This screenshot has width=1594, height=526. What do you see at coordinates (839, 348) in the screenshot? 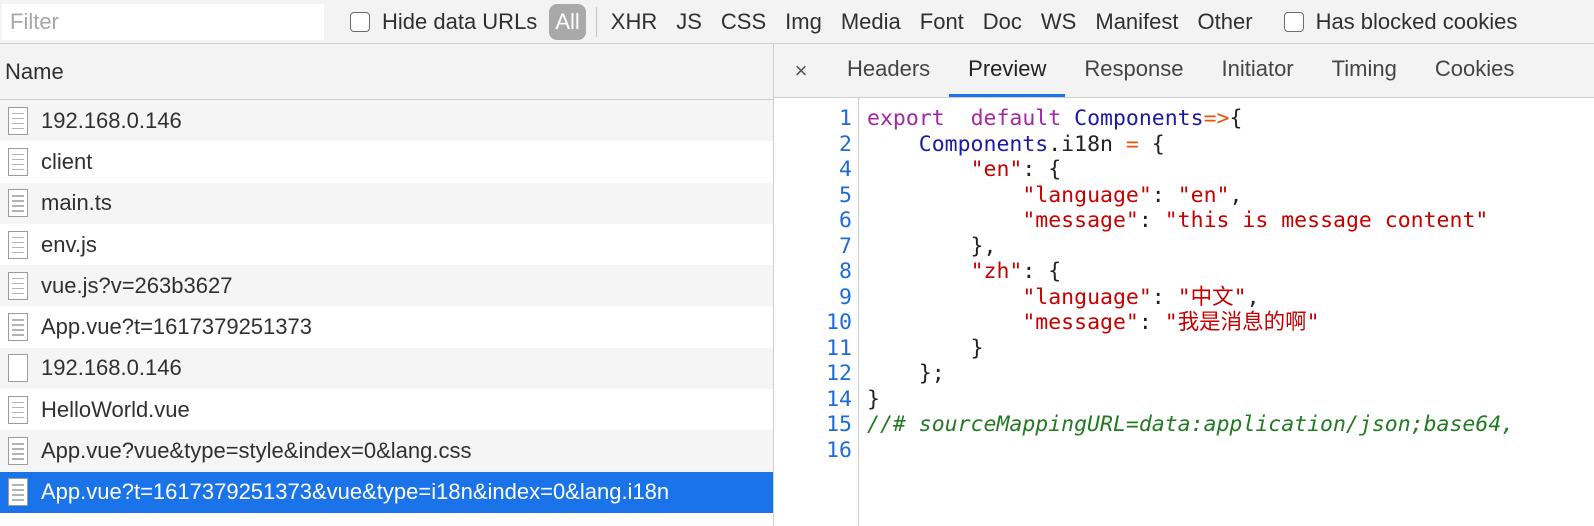
I see `line-number: 11` at bounding box center [839, 348].